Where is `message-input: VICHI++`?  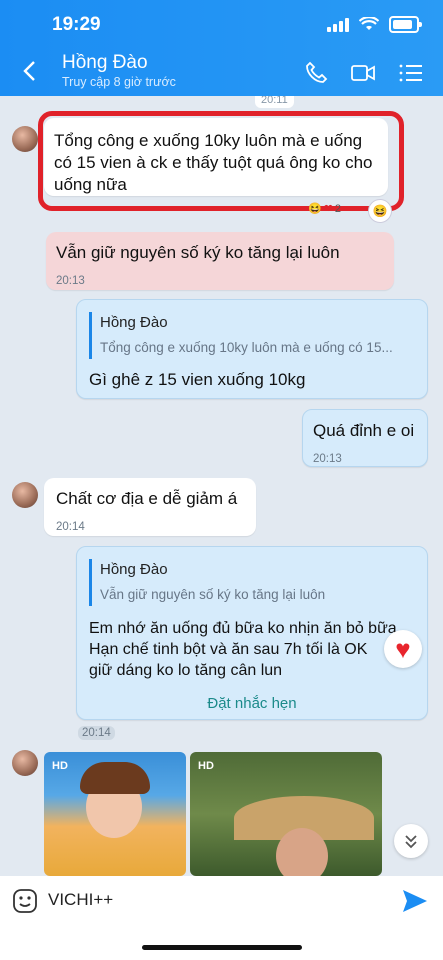
message-input: VICHI++ is located at coordinates (80, 900).